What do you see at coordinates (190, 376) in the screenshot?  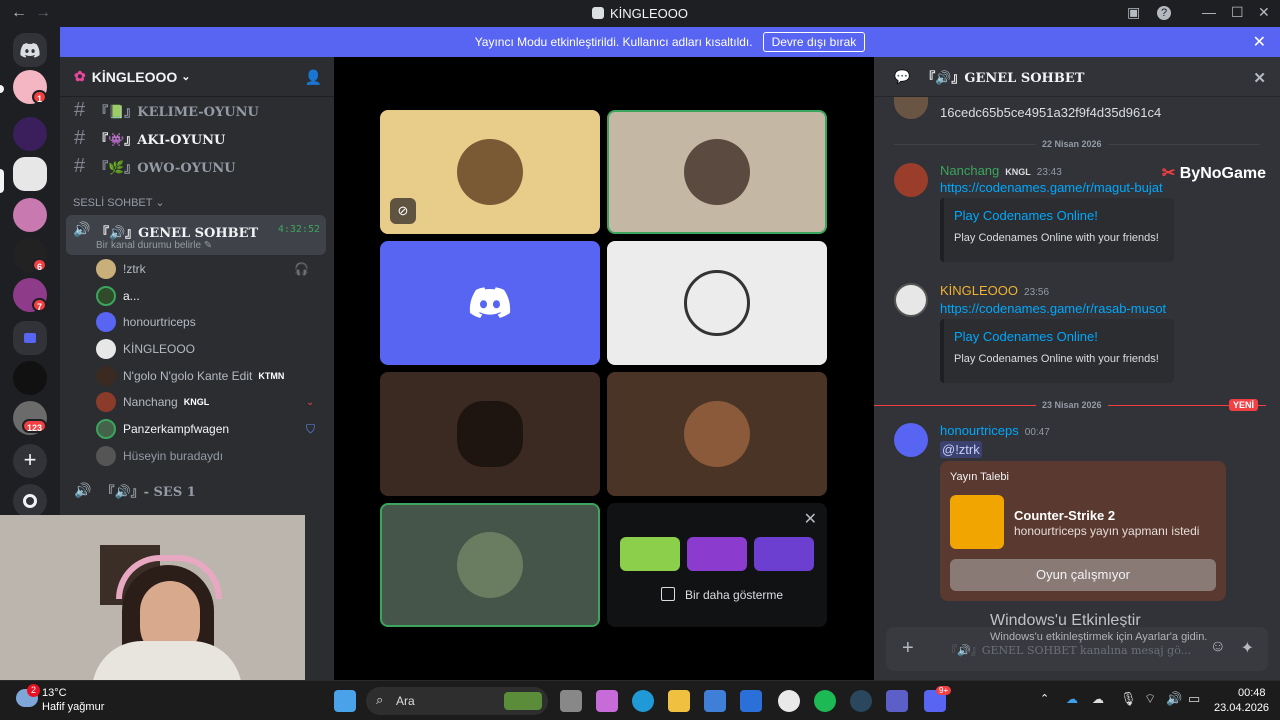 I see `voice-user: N'golo N'golo Kante Edit KTMN` at bounding box center [190, 376].